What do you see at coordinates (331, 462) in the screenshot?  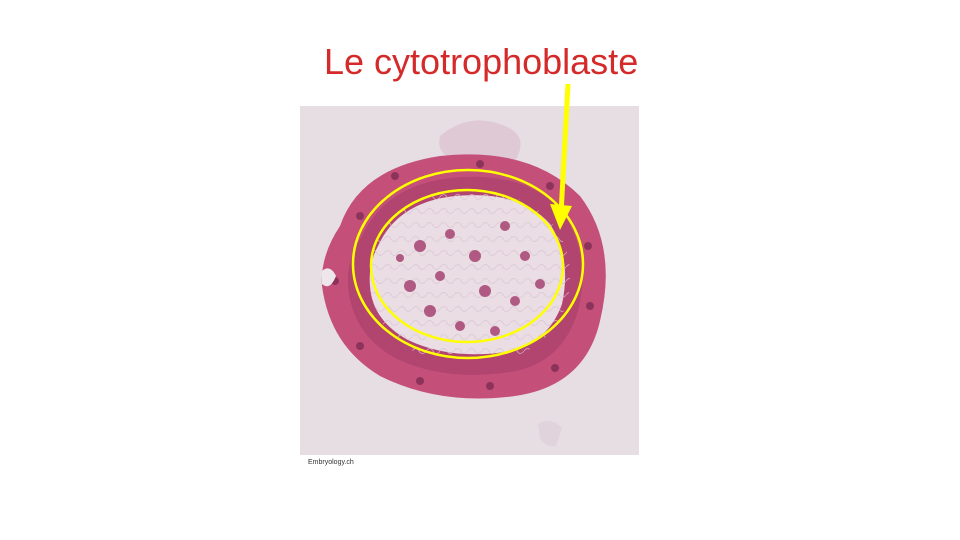 I see `image-credit: Embryology.ch` at bounding box center [331, 462].